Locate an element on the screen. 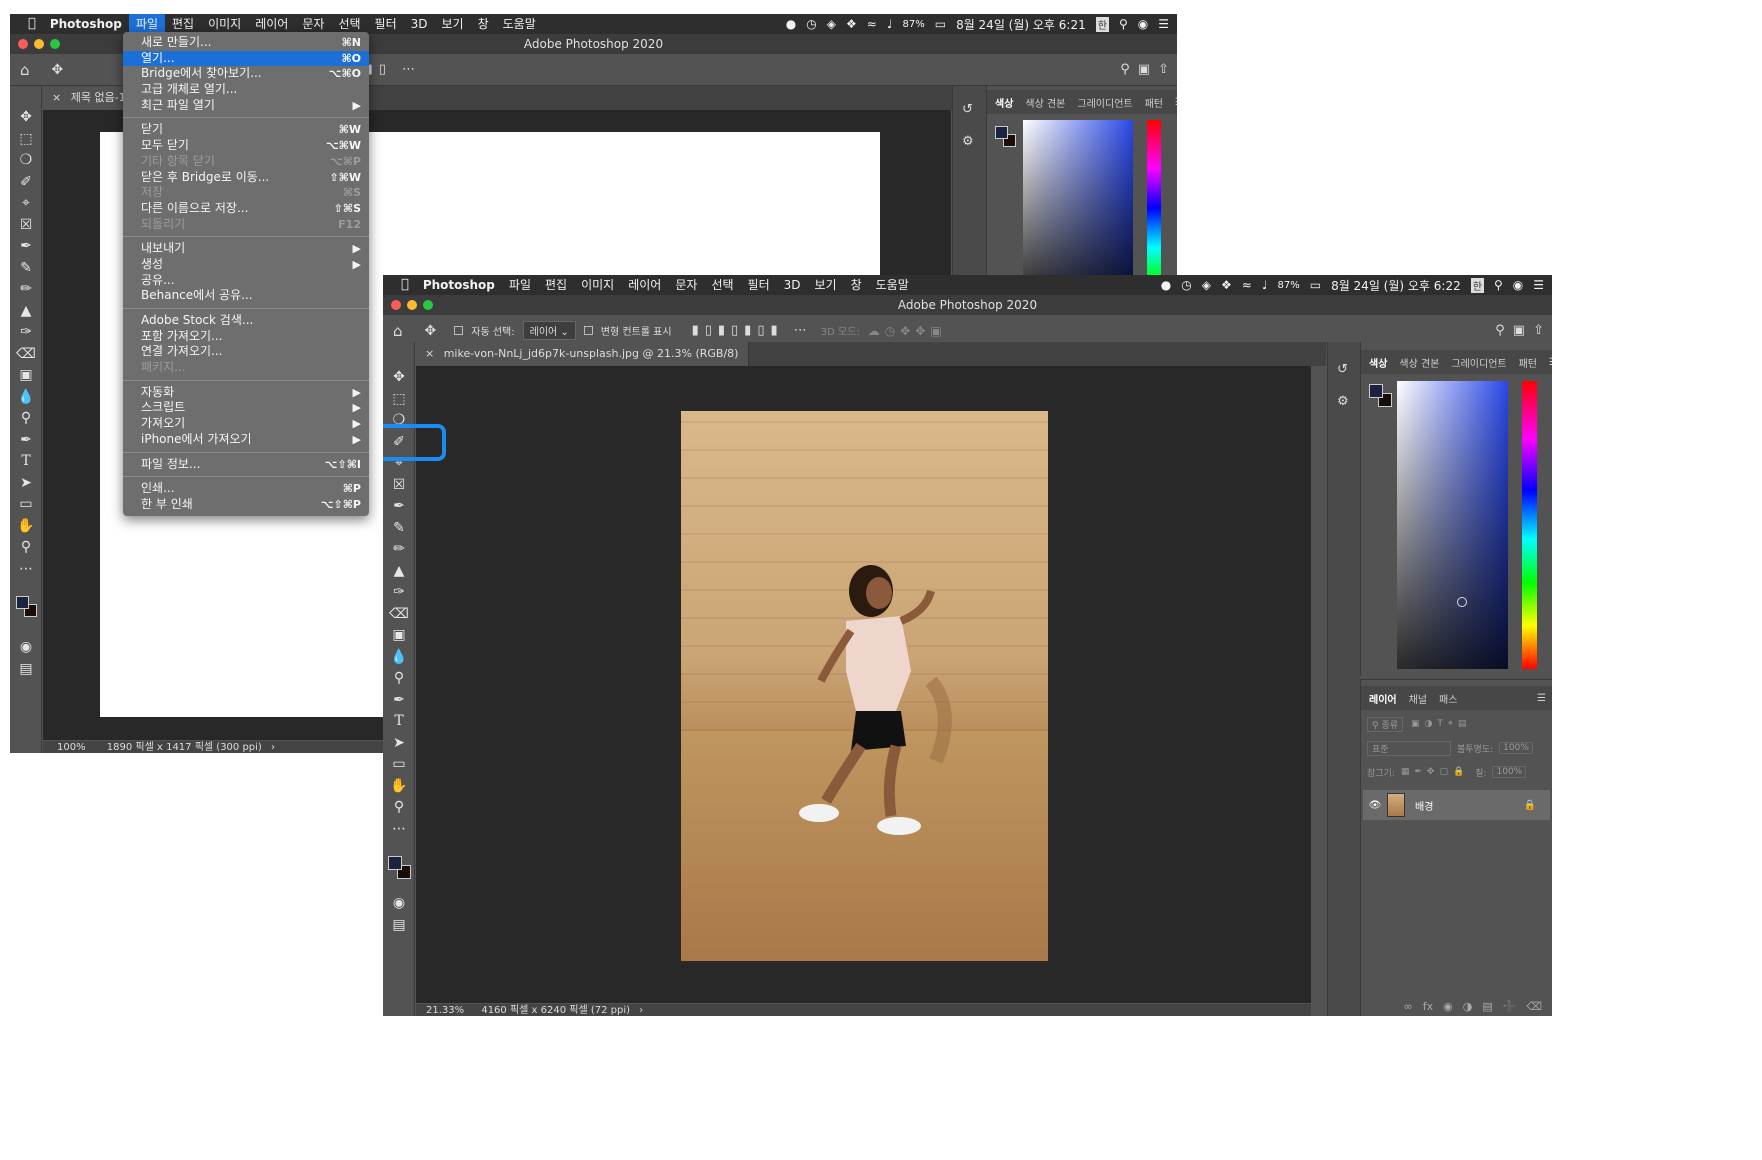 This screenshot has width=1762, height=1160. tab-channels: 채널 is located at coordinates (1418, 698).